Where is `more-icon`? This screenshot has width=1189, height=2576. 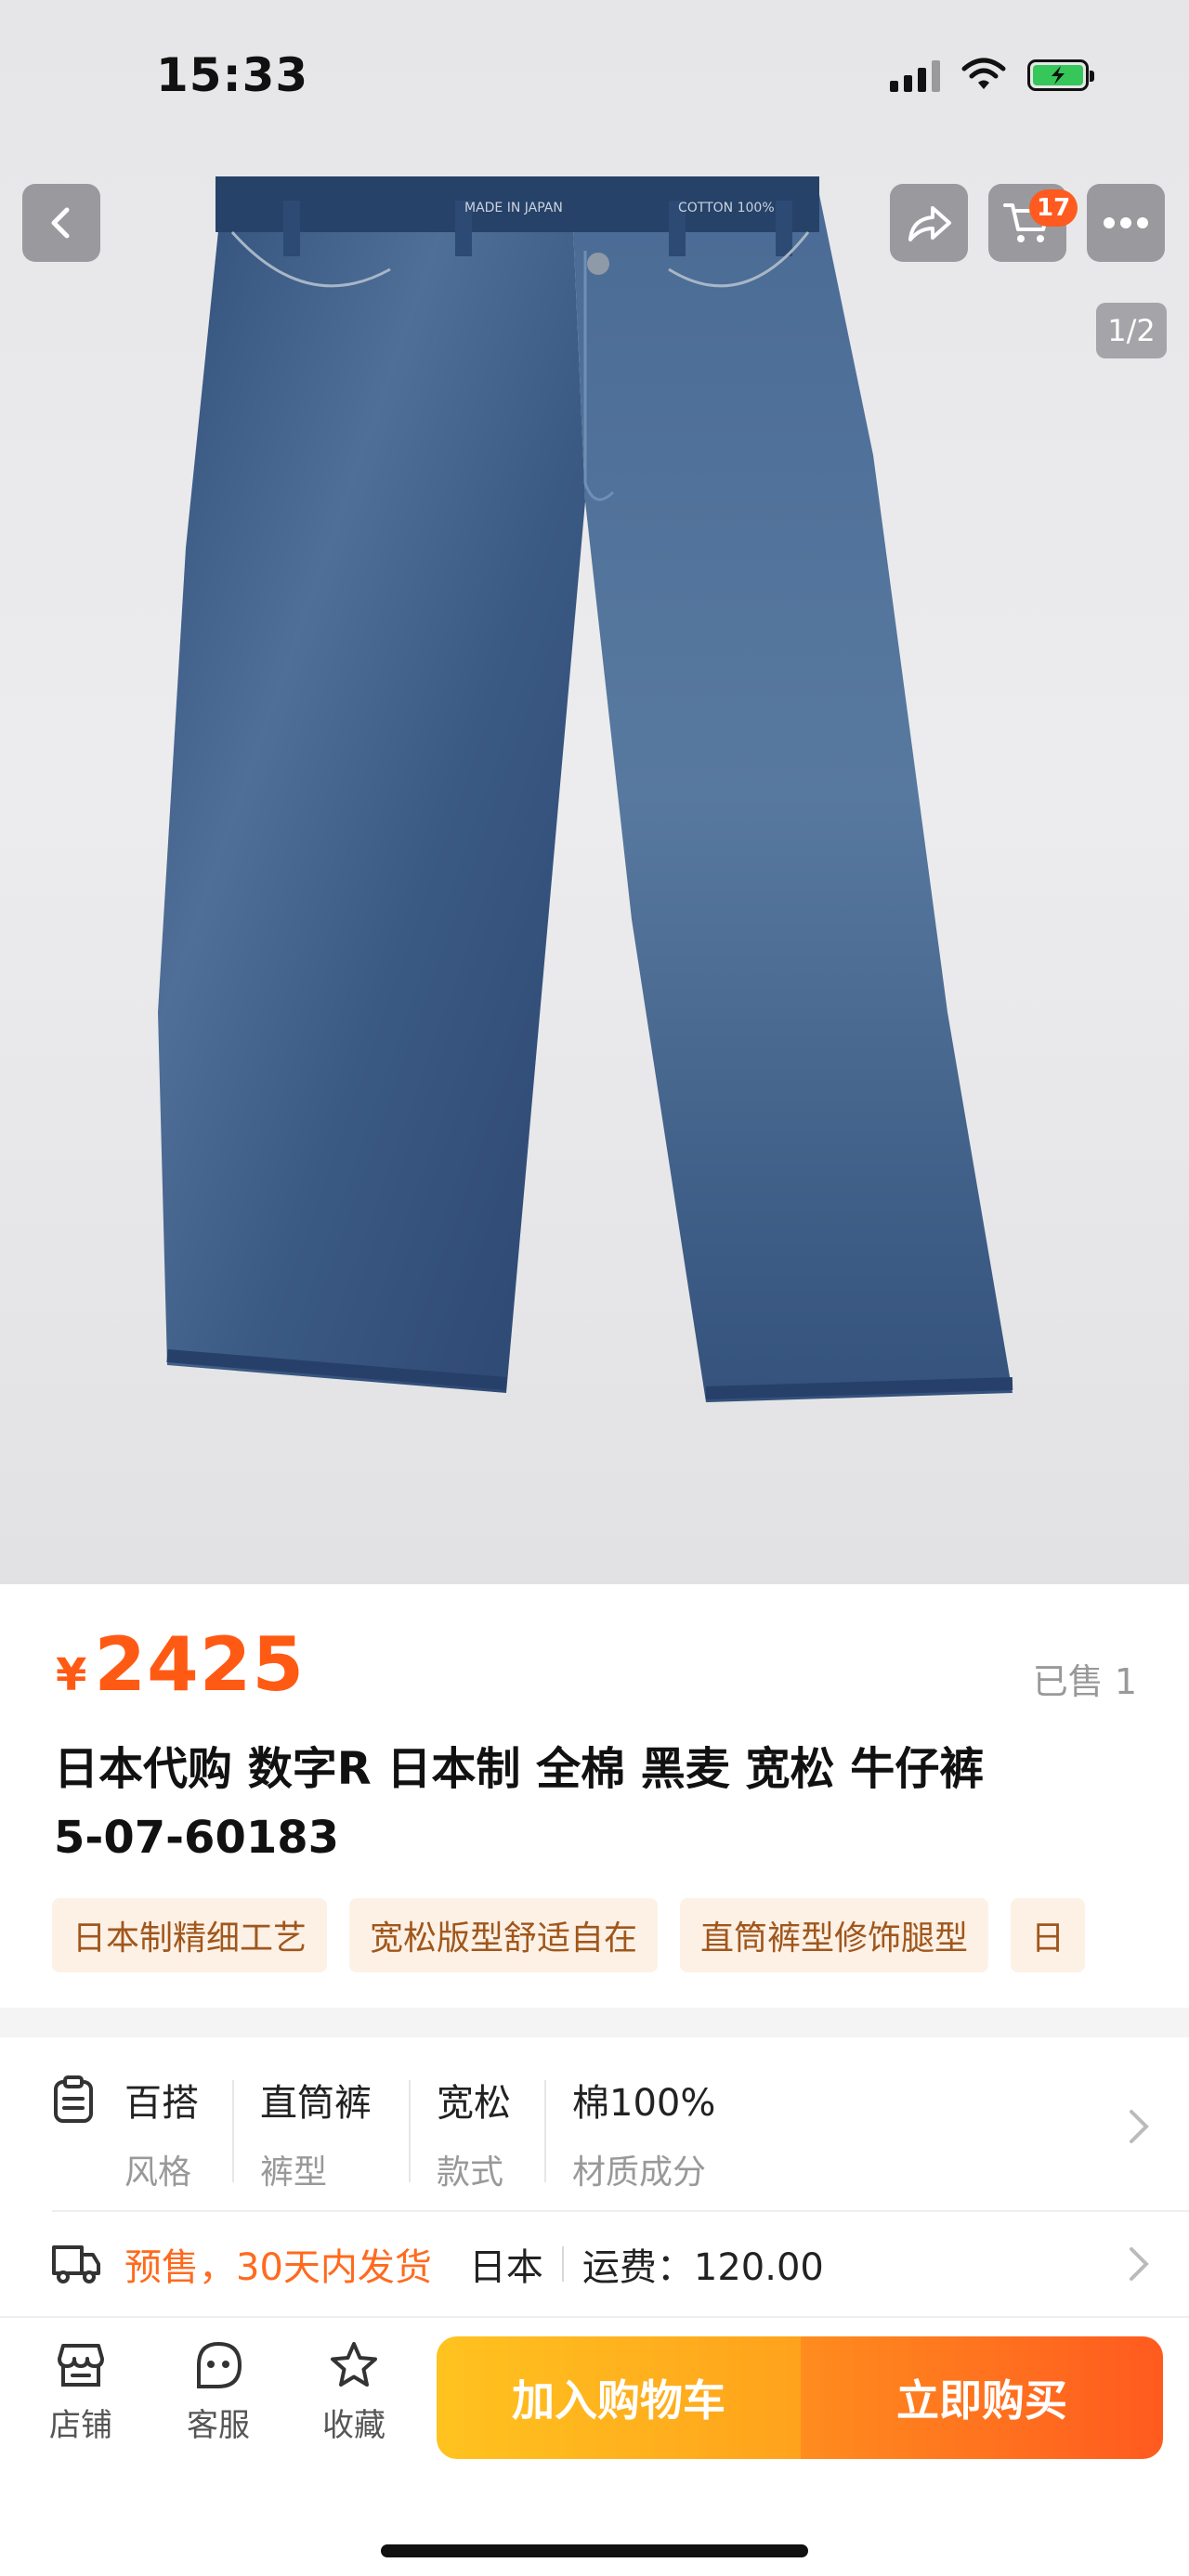 more-icon is located at coordinates (1126, 222).